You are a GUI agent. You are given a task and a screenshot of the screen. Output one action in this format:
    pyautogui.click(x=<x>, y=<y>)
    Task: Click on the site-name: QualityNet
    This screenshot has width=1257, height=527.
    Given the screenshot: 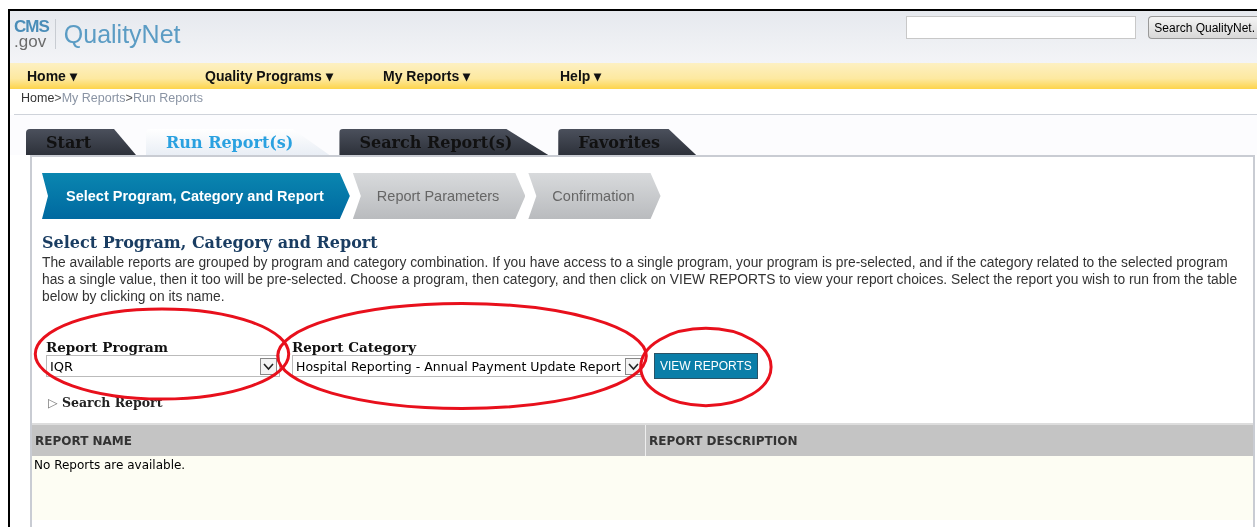 What is the action you would take?
    pyautogui.click(x=122, y=34)
    